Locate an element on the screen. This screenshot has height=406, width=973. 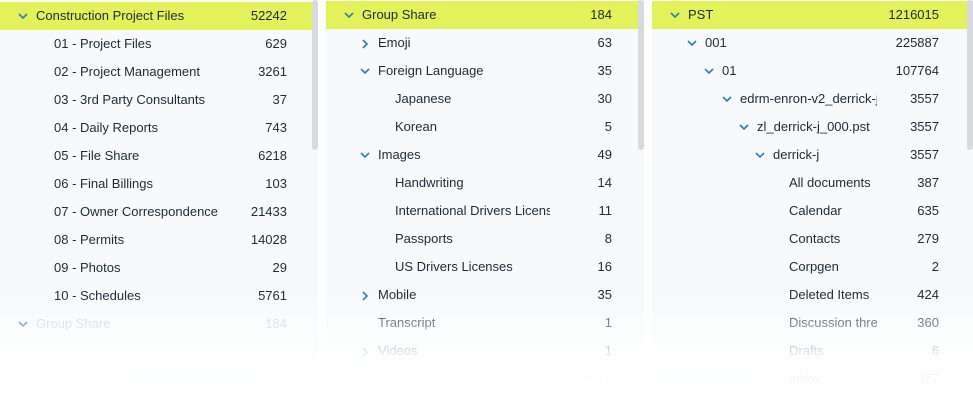
tree-node: 01 - Project Files 629 is located at coordinates (159, 44).